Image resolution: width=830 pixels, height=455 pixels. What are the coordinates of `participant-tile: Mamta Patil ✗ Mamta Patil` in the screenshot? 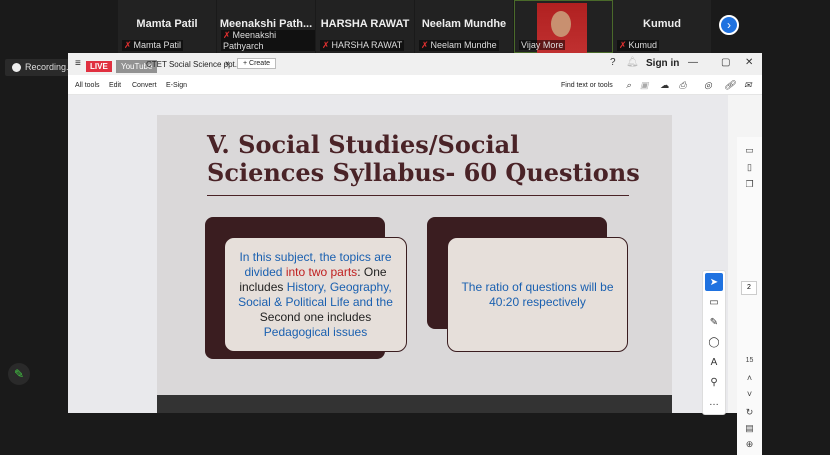 It's located at (167, 26).